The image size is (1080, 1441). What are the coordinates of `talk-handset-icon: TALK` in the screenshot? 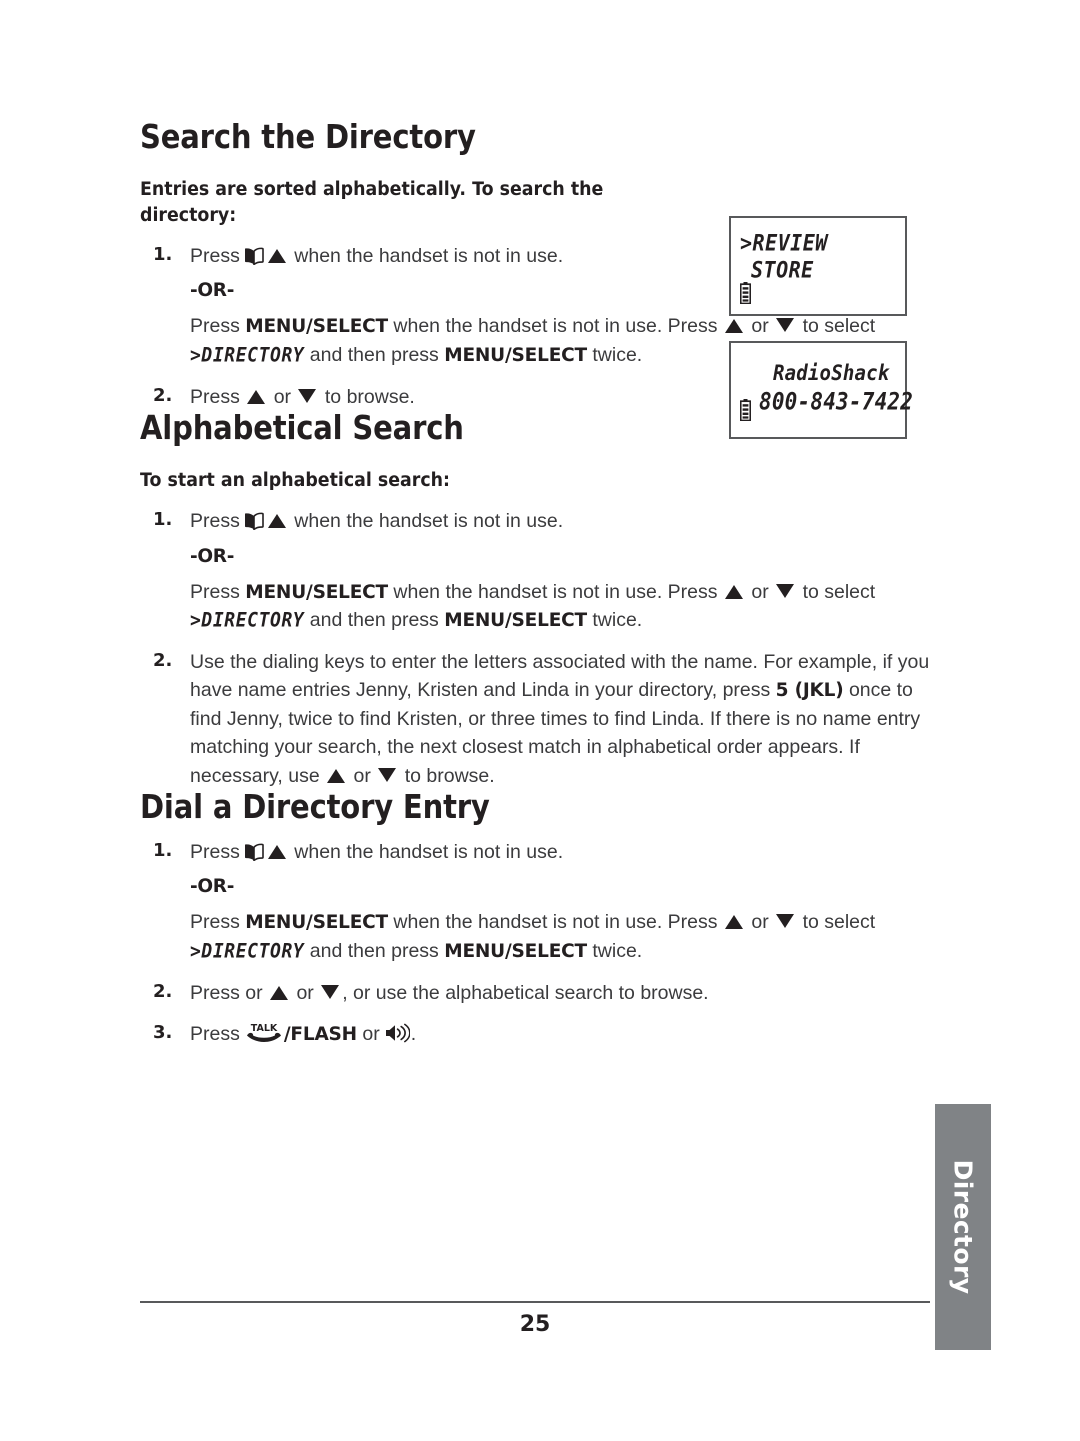 It's located at (264, 1033).